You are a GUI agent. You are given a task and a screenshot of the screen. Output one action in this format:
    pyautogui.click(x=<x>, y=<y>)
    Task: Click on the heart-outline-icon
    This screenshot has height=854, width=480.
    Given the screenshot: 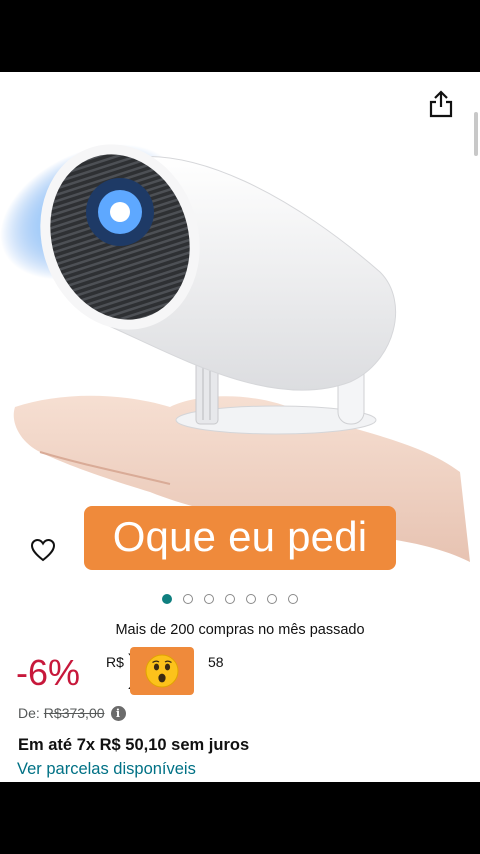 What is the action you would take?
    pyautogui.click(x=43, y=550)
    